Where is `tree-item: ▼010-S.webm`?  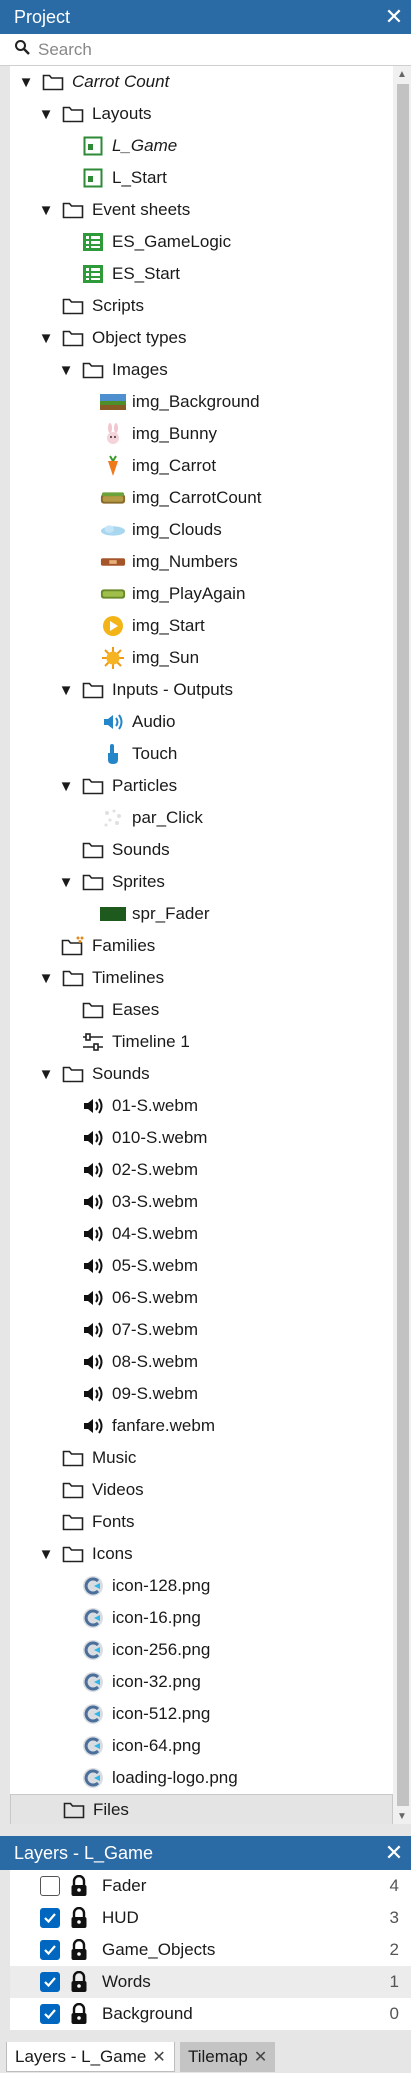 tree-item: ▼010-S.webm is located at coordinates (201, 1138).